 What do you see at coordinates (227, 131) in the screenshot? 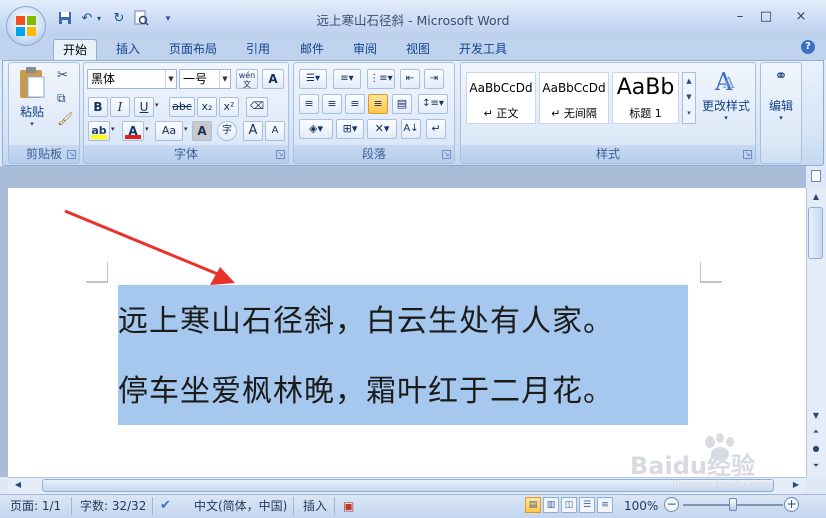
I see `enclose-char-button: 字` at bounding box center [227, 131].